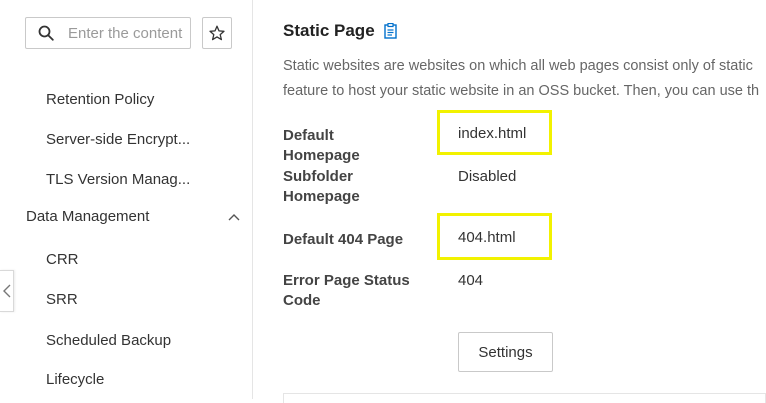  I want to click on field-label-default-404-page: Default 404 Page, so click(343, 239).